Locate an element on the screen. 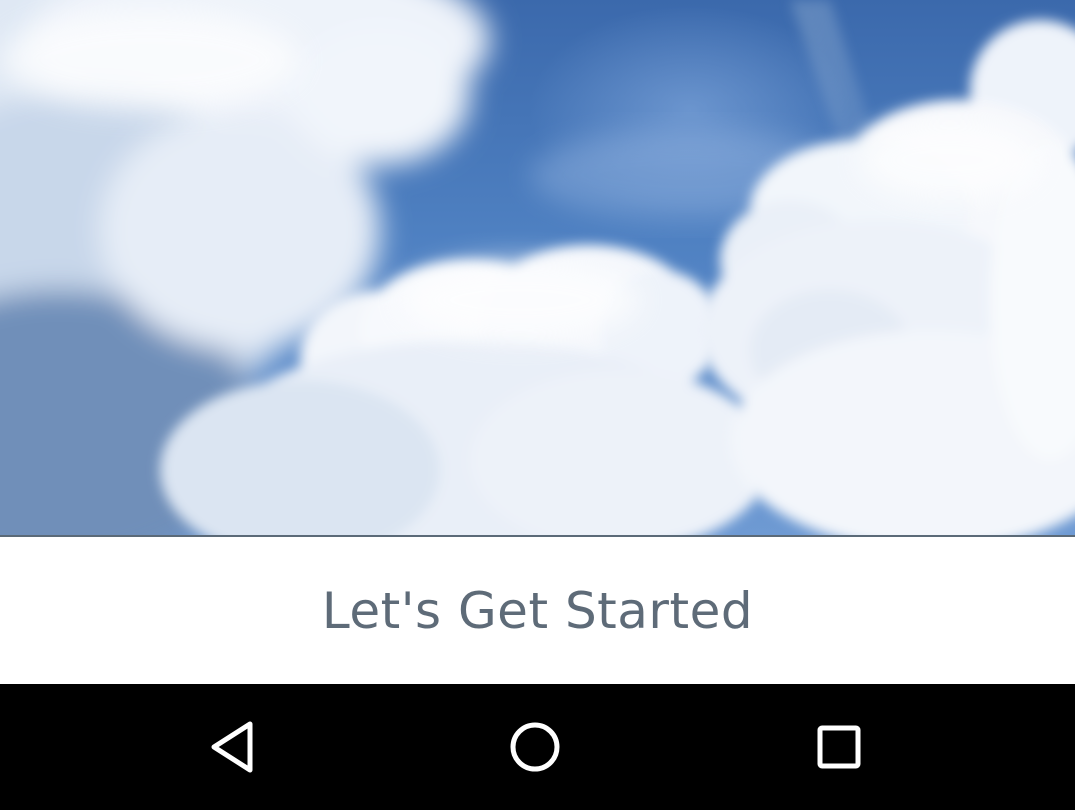 The image size is (1075, 810). nav-home-button is located at coordinates (535, 747).